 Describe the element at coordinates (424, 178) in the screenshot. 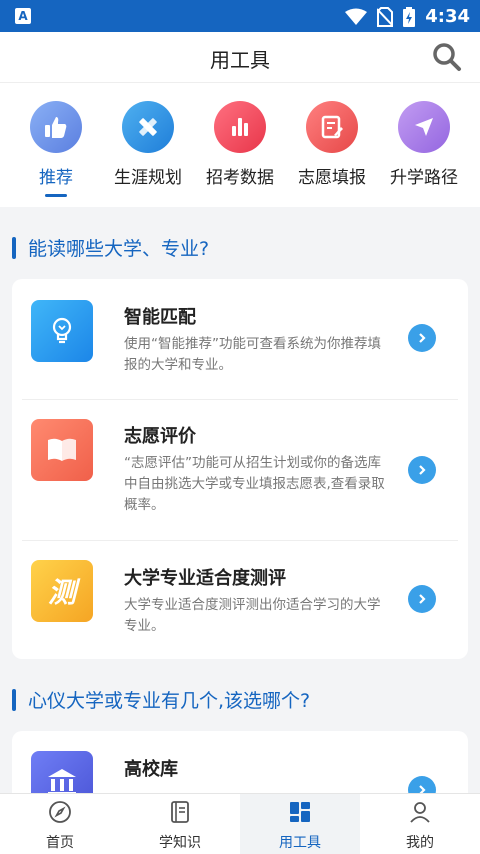

I see `category-label: 升学路径` at that location.